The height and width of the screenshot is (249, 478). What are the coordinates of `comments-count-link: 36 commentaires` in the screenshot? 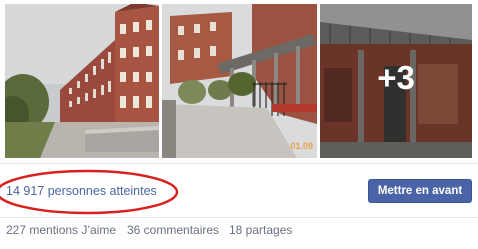 It's located at (173, 230).